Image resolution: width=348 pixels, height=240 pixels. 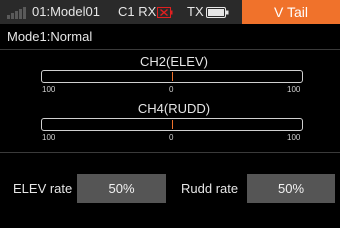 I want to click on status-bar: 01:Model01 C1 RX TX V Tail, so click(x=170, y=12).